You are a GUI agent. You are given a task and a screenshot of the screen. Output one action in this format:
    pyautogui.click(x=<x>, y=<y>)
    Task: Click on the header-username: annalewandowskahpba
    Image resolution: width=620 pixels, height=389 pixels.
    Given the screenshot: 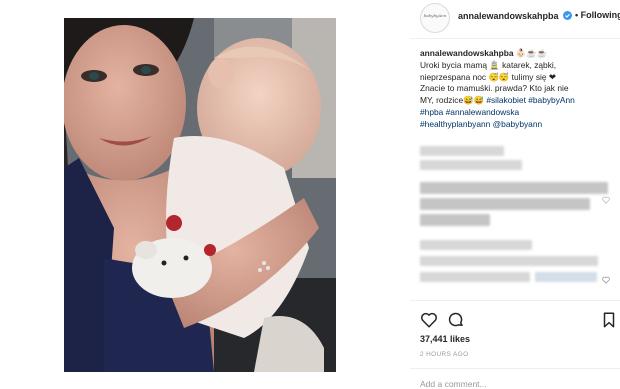 What is the action you would take?
    pyautogui.click(x=508, y=16)
    